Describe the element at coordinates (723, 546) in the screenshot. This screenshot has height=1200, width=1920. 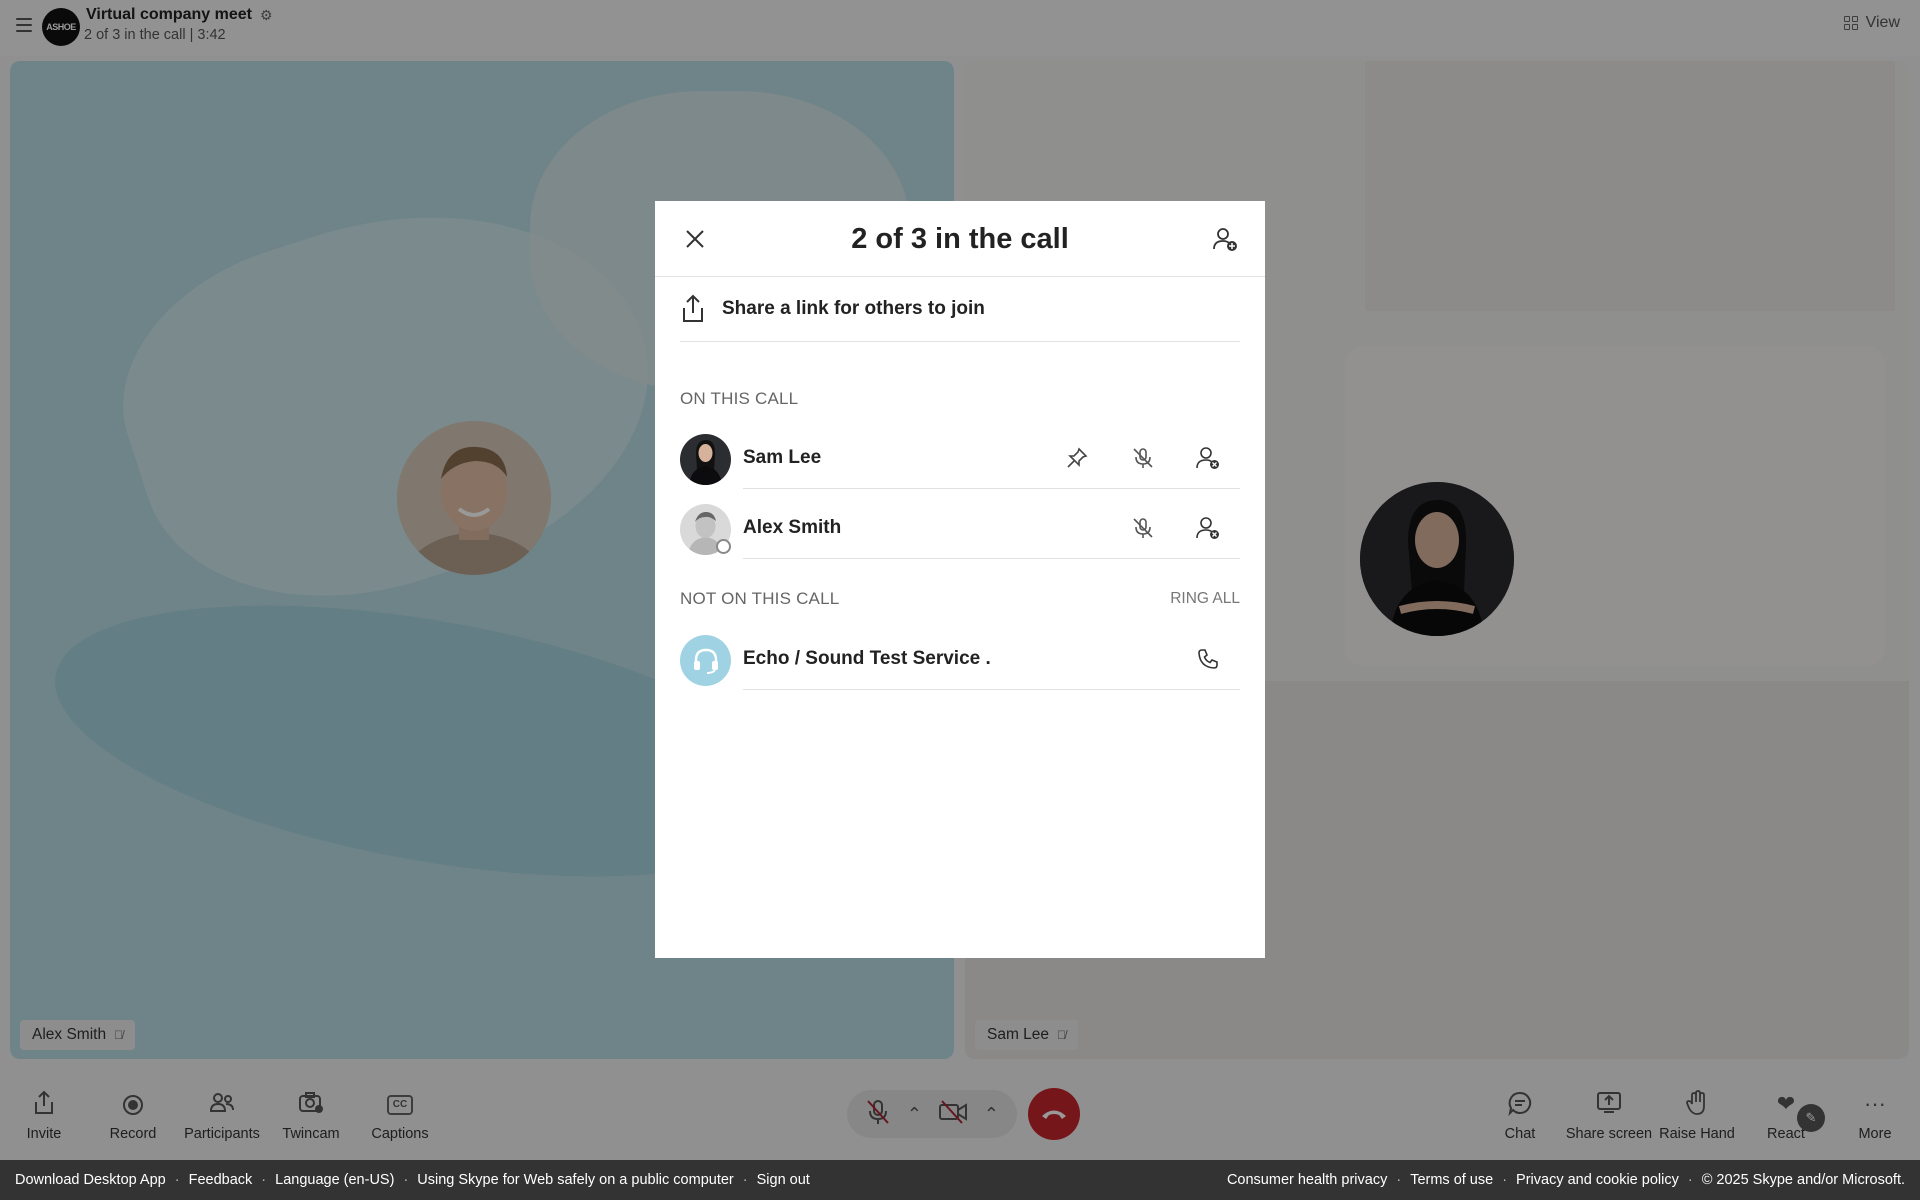
I see `presence-status-icon` at that location.